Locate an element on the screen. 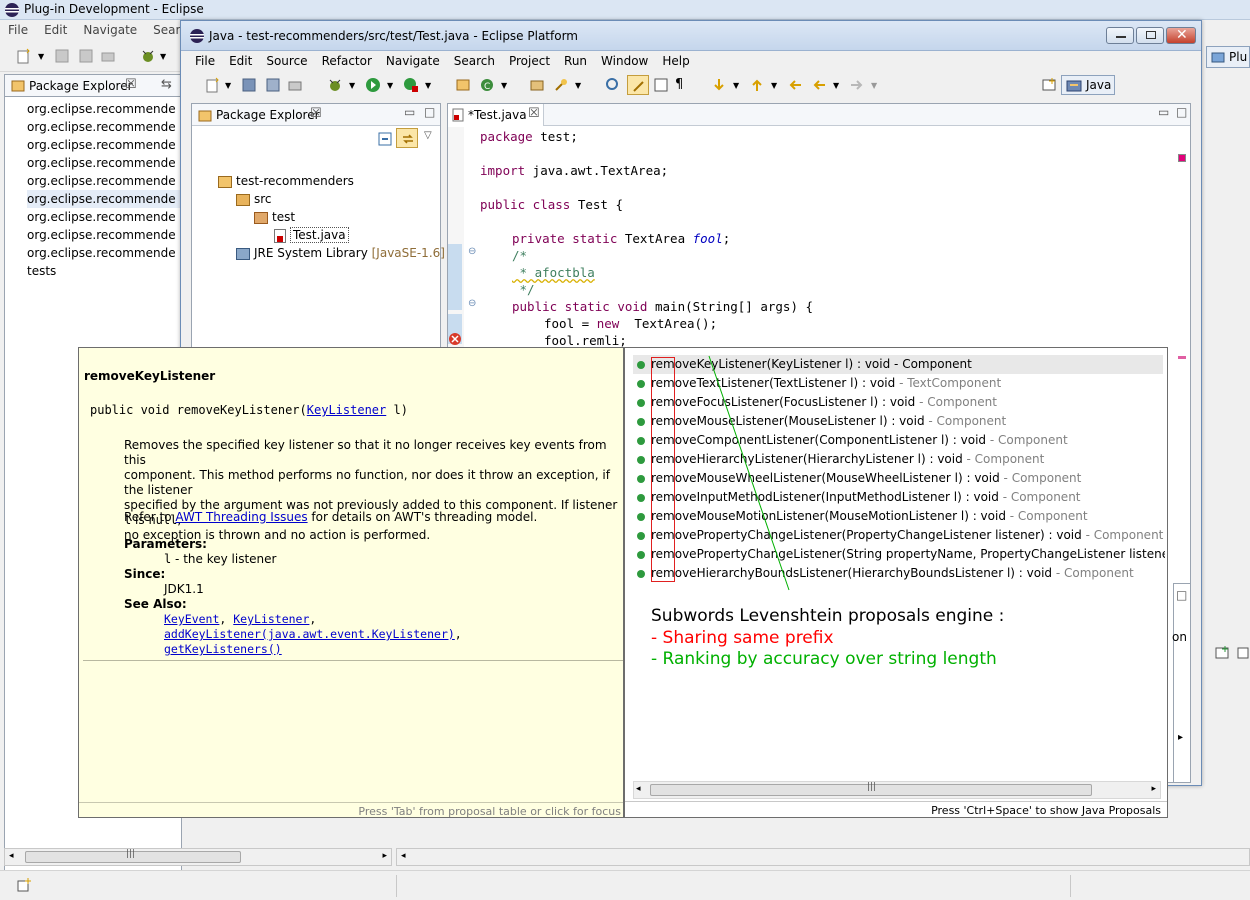 This screenshot has height=900, width=1250. chevron-right-icon: ▸ is located at coordinates (1180, 737).